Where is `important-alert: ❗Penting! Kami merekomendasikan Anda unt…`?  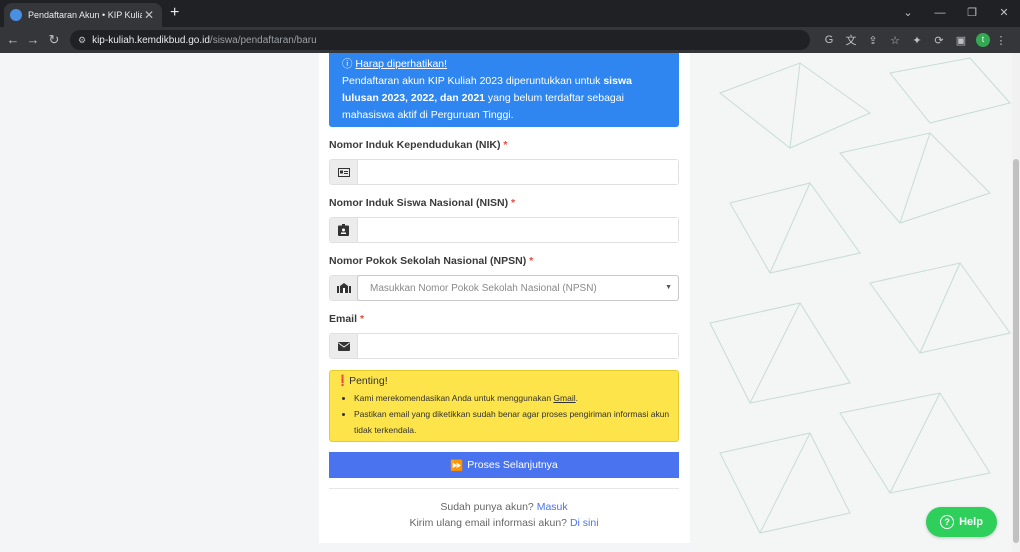 important-alert: ❗Penting! Kami merekomendasikan Anda unt… is located at coordinates (504, 406).